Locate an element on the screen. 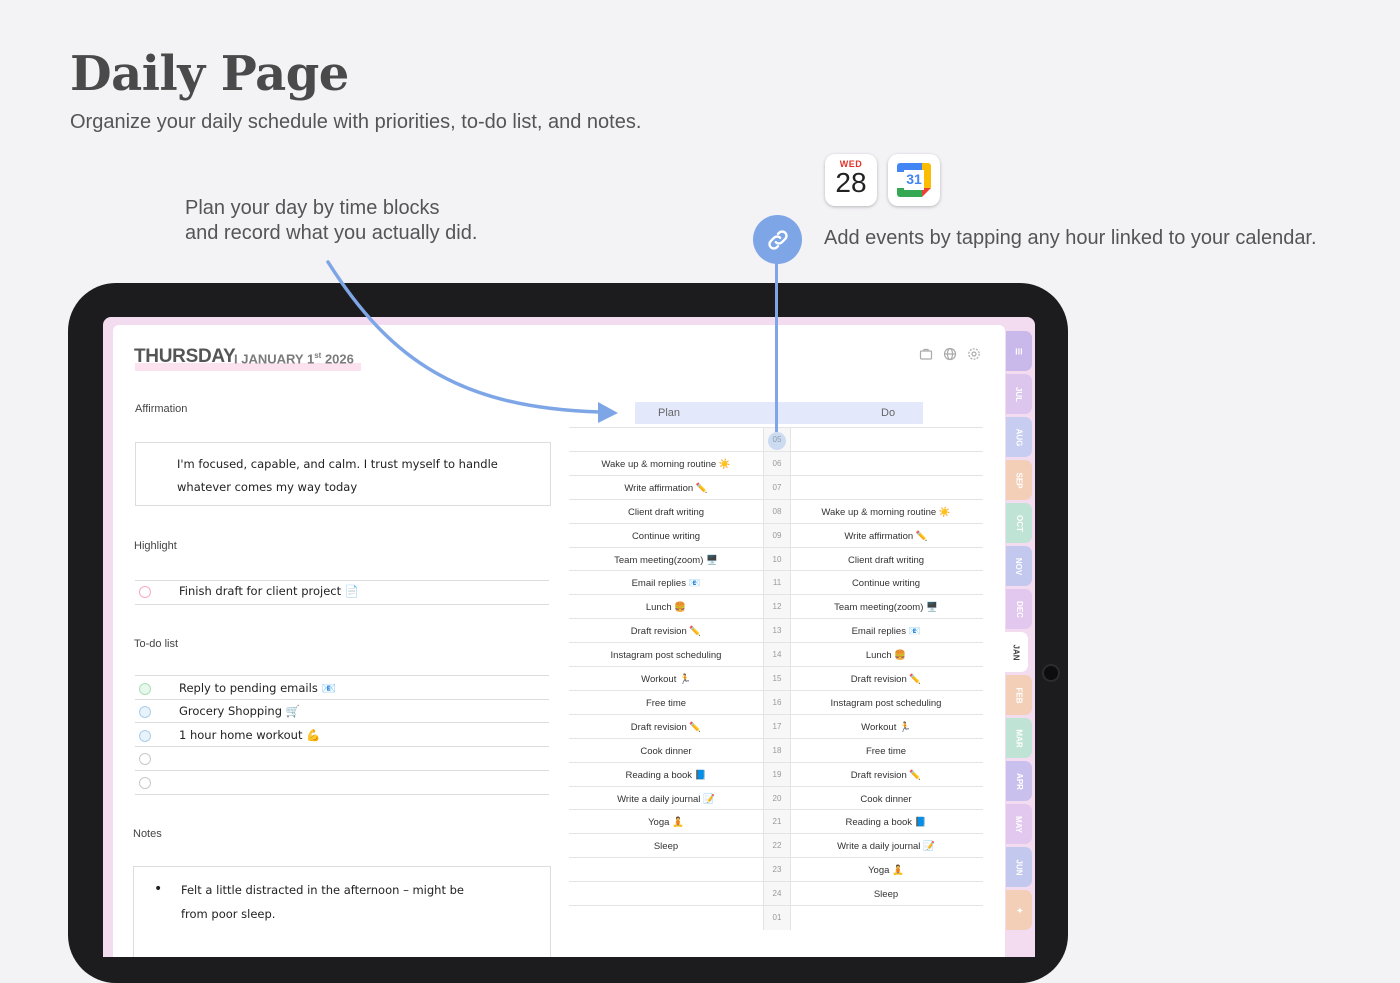 The image size is (1400, 983). plan-cell: Team meeting(zoom) 🖥️ is located at coordinates (666, 560).